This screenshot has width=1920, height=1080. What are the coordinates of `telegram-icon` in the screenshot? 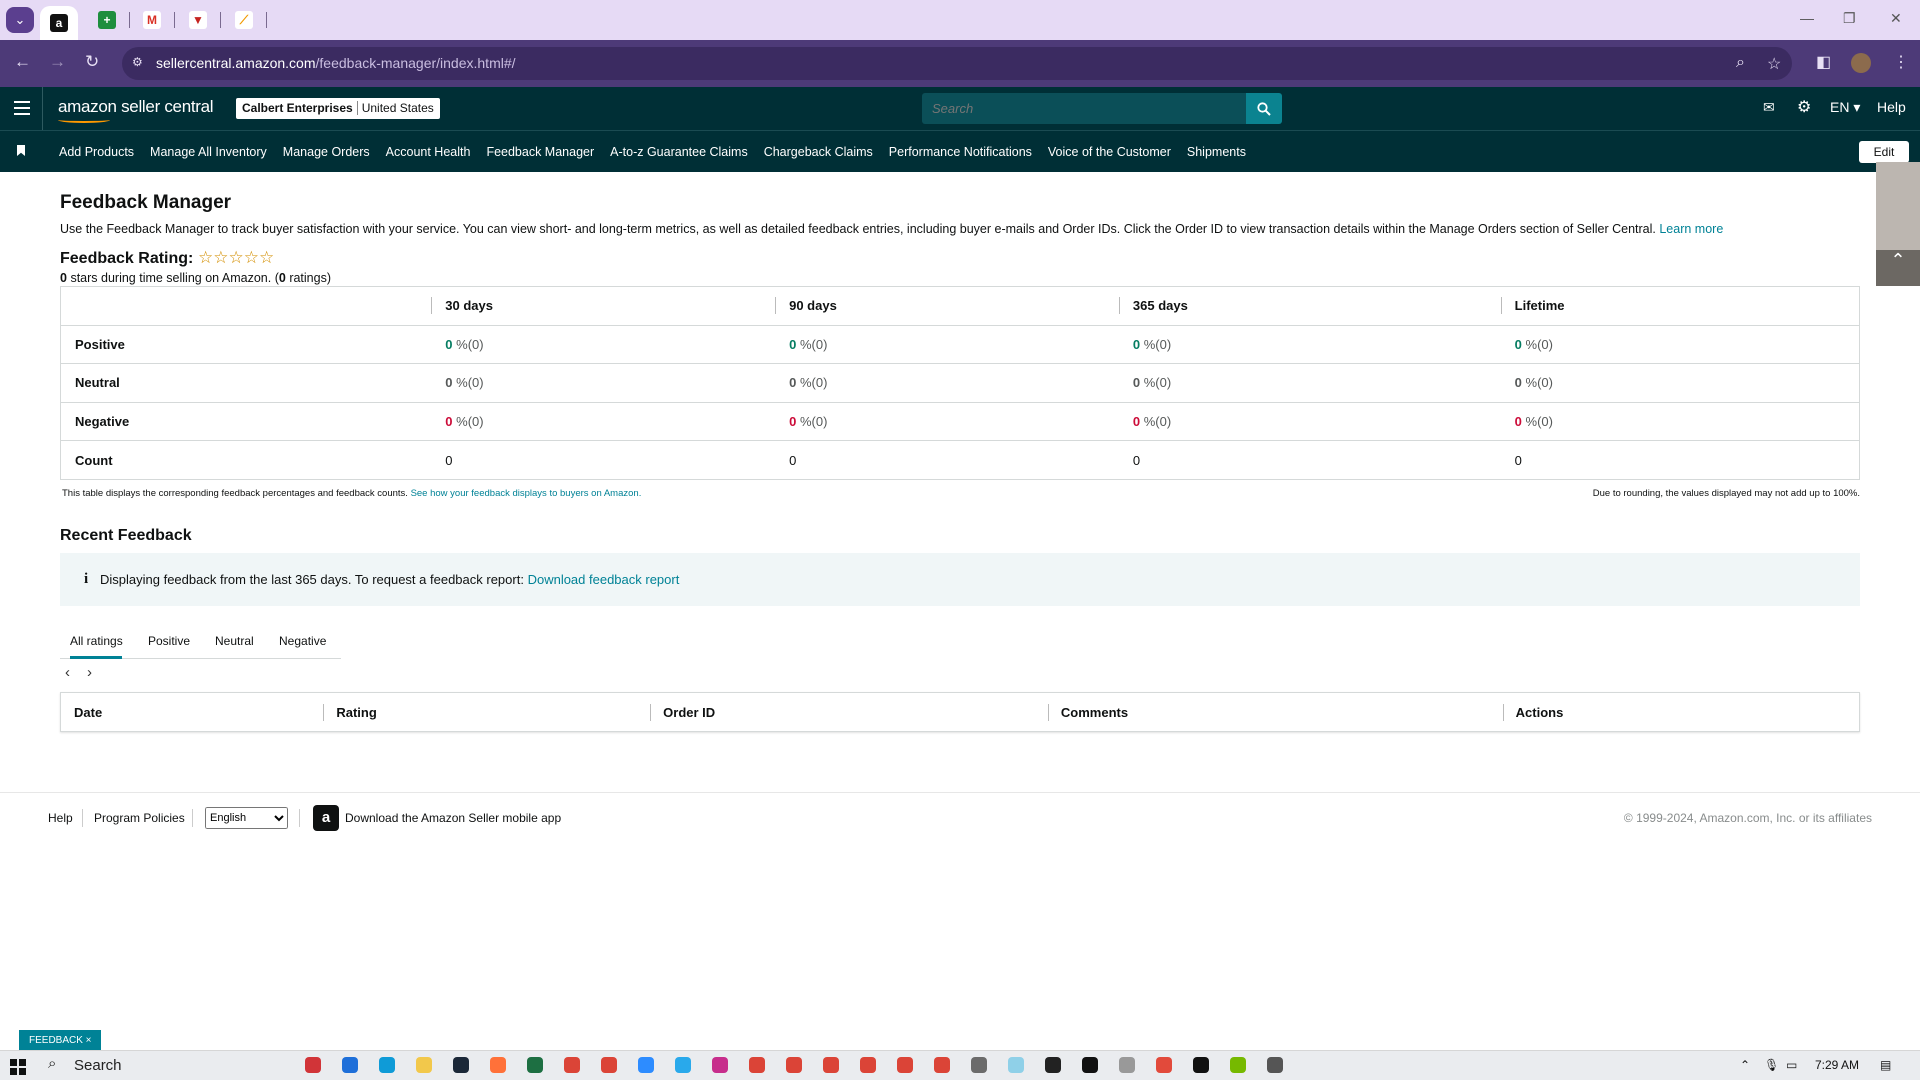 It's located at (683, 1065).